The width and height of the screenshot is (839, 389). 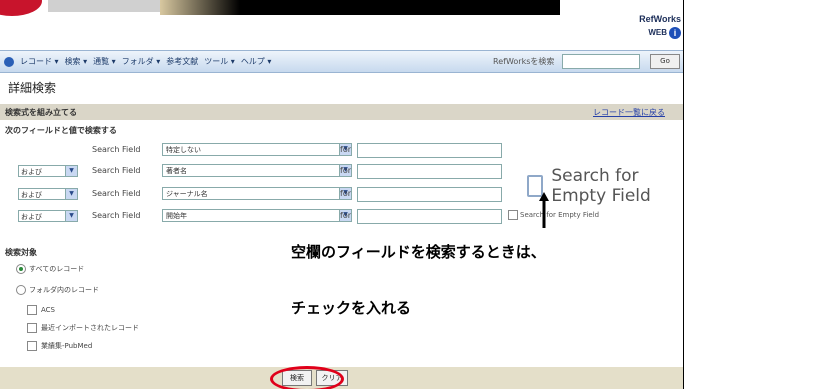 I want to click on quick-search-label: RefWorksを検索, so click(x=524, y=61).